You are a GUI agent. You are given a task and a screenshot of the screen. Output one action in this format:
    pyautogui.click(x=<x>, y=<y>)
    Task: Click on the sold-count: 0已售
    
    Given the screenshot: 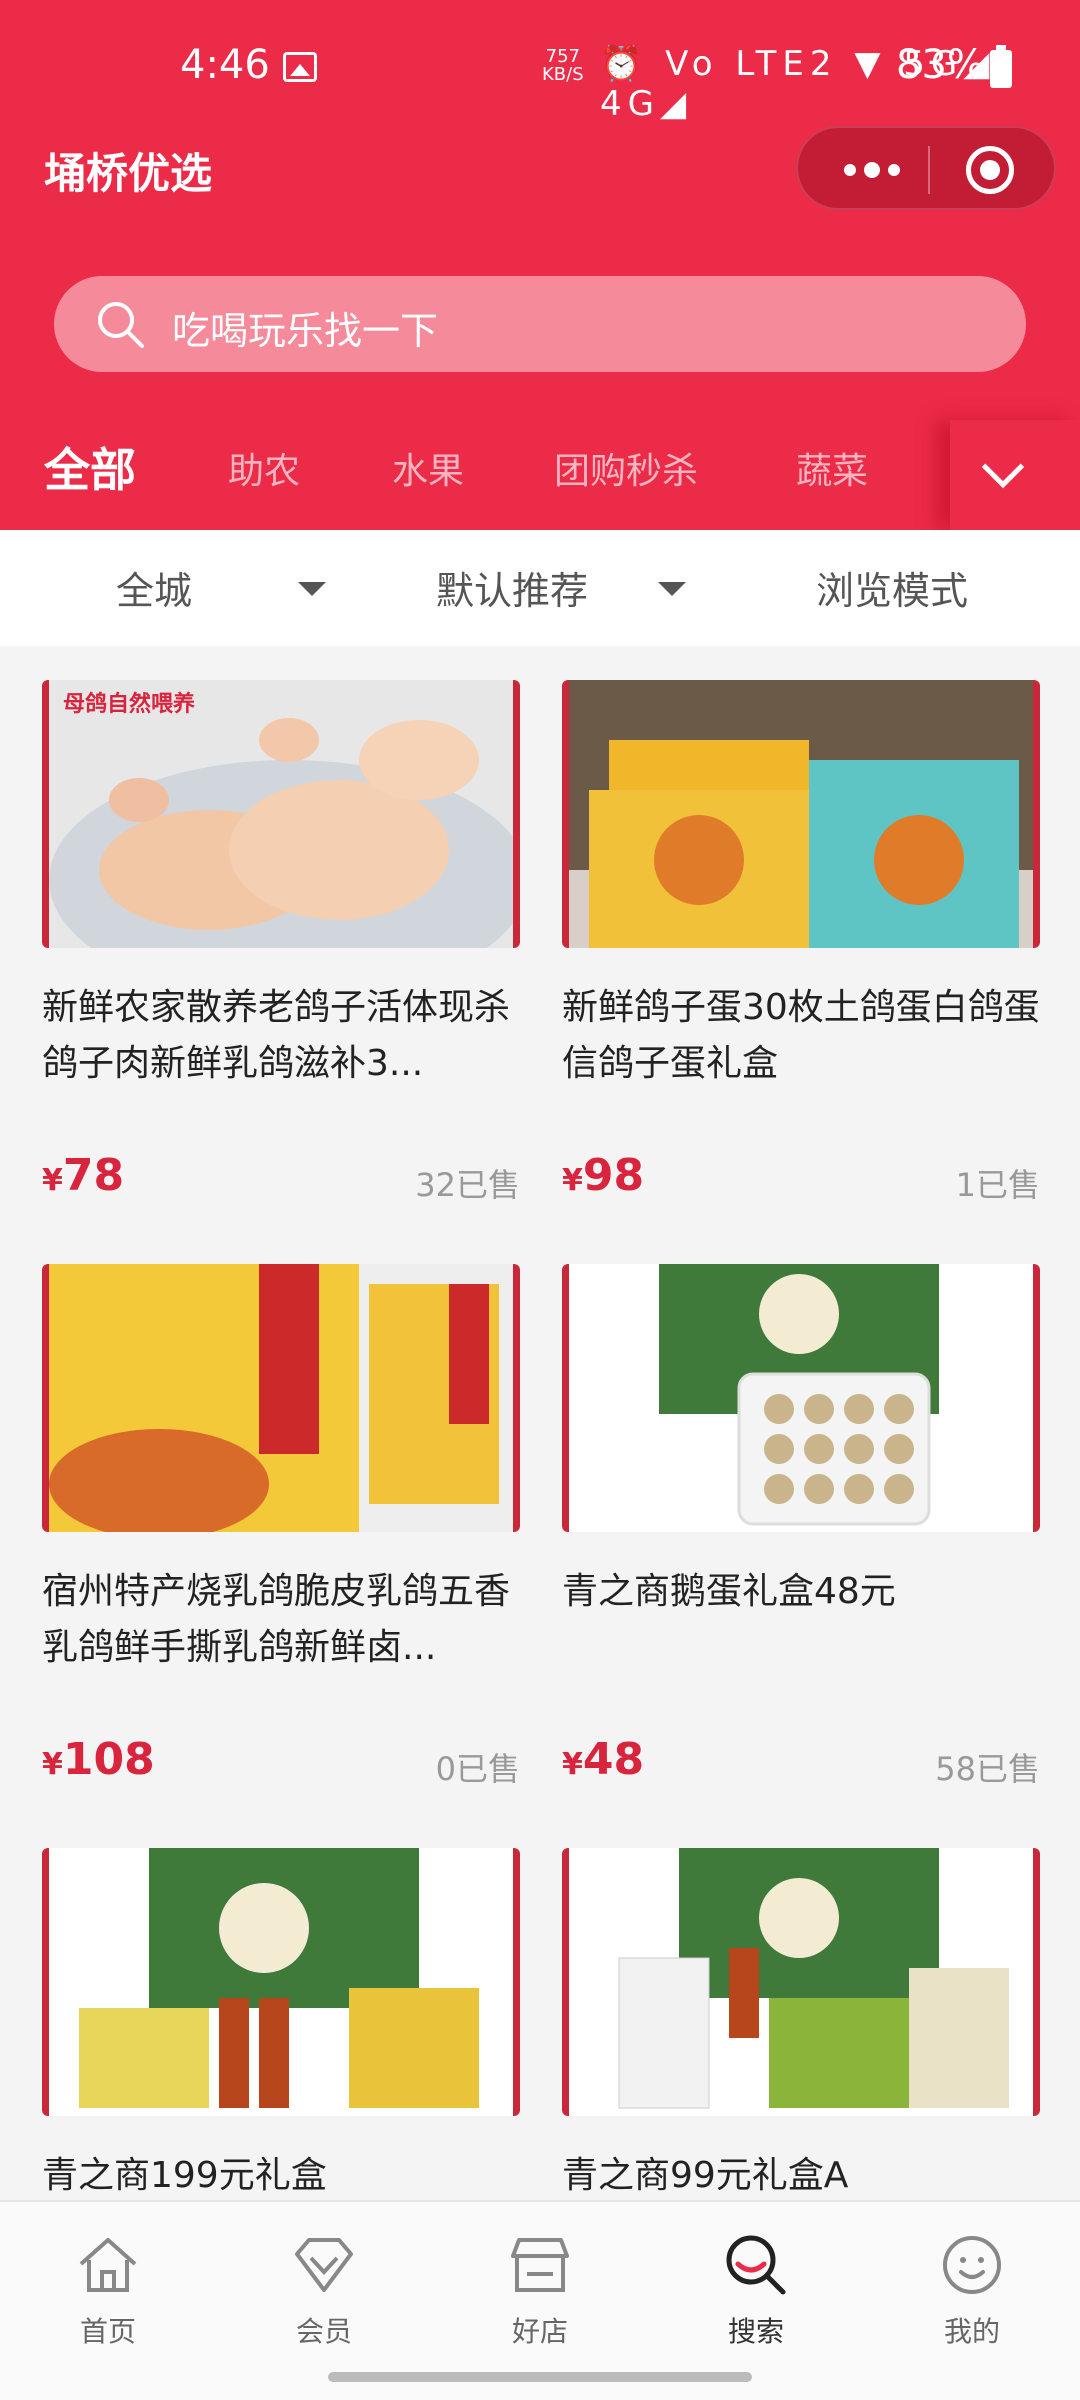 What is the action you would take?
    pyautogui.click(x=477, y=1769)
    